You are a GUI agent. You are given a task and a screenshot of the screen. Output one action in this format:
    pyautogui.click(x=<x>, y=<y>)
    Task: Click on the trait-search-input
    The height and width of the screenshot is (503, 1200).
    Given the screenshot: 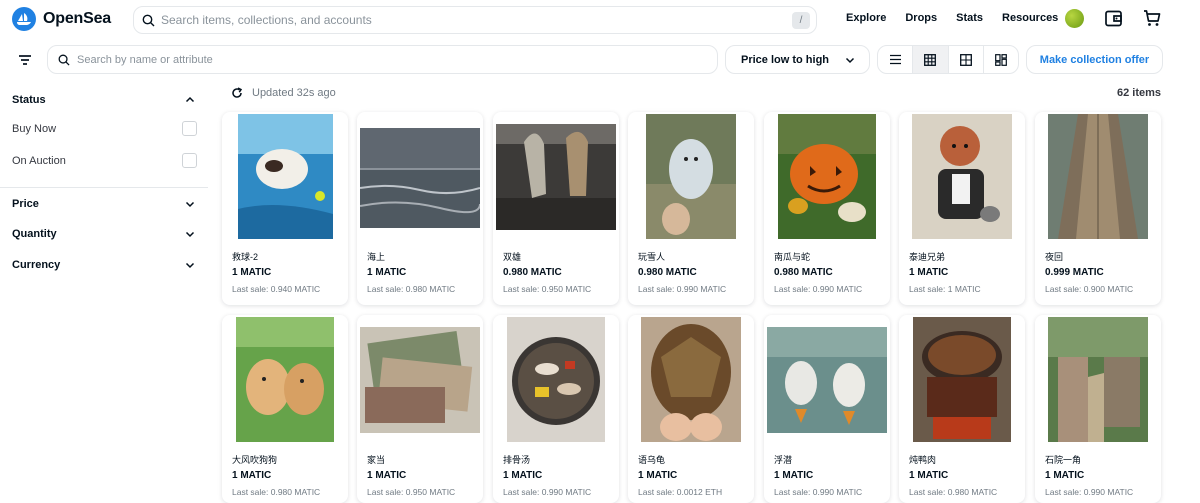 What is the action you would take?
    pyautogui.click(x=377, y=59)
    